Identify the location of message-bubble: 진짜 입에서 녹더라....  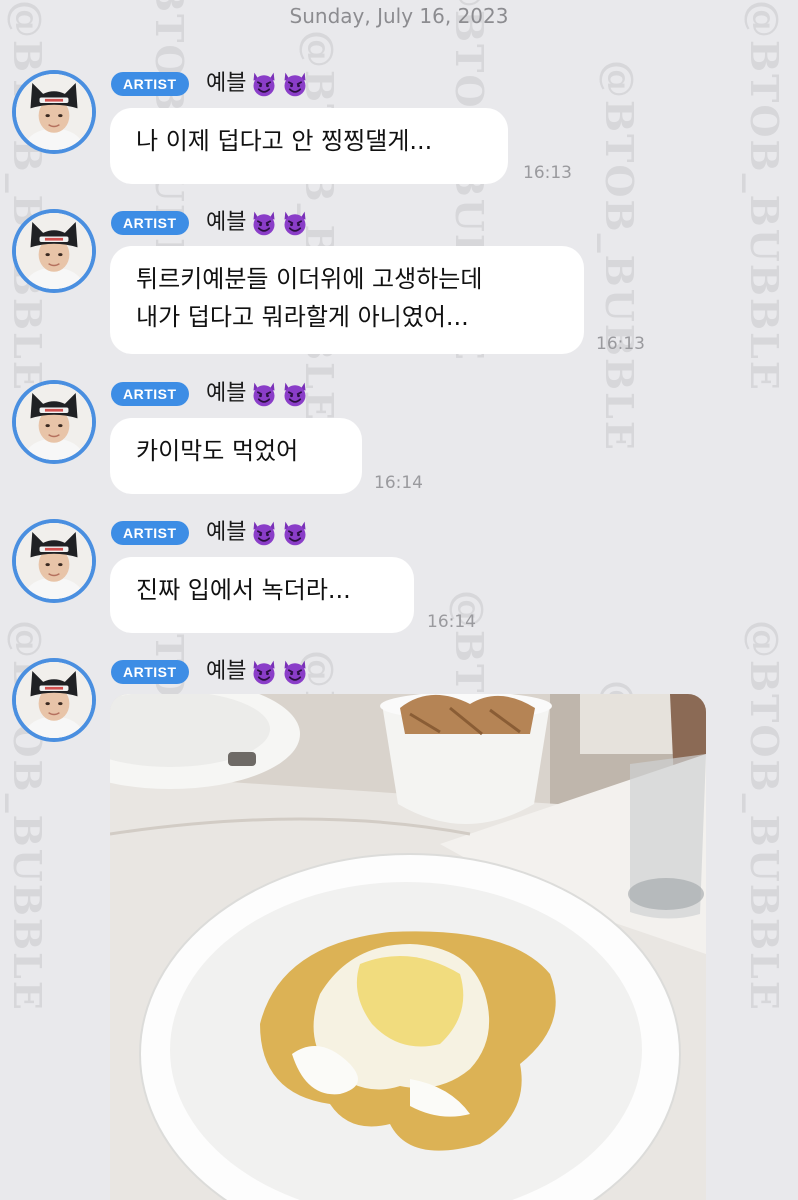
(262, 595).